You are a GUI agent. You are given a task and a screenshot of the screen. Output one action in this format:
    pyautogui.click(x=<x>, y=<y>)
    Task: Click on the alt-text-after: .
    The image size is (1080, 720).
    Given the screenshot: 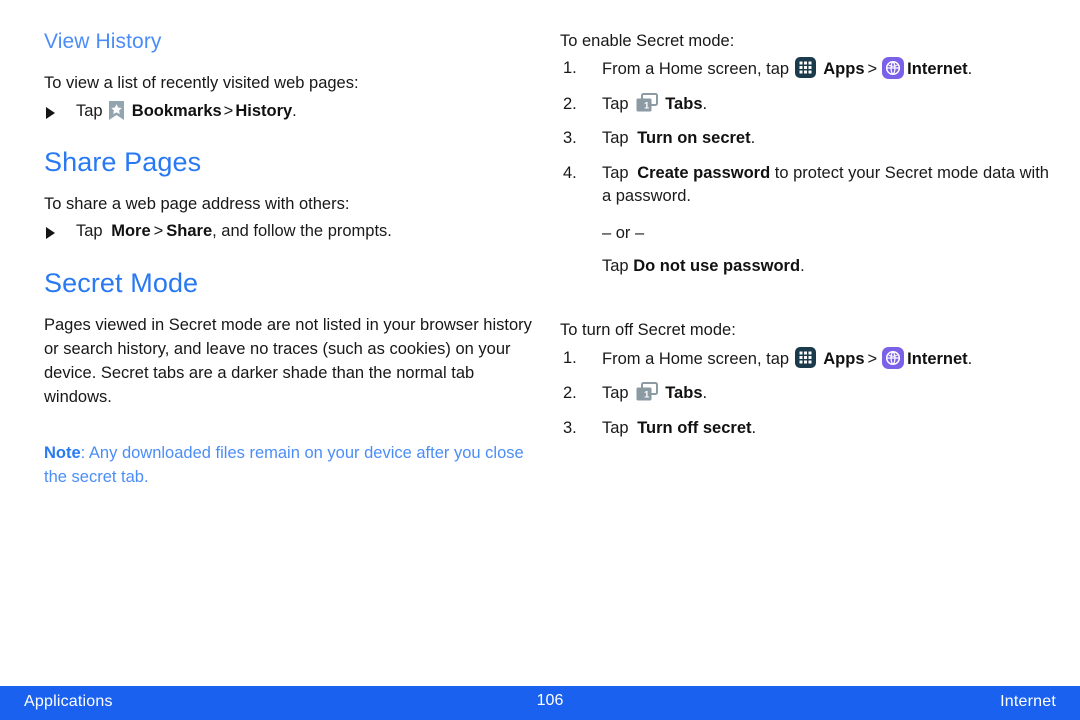 What is the action you would take?
    pyautogui.click(x=802, y=265)
    